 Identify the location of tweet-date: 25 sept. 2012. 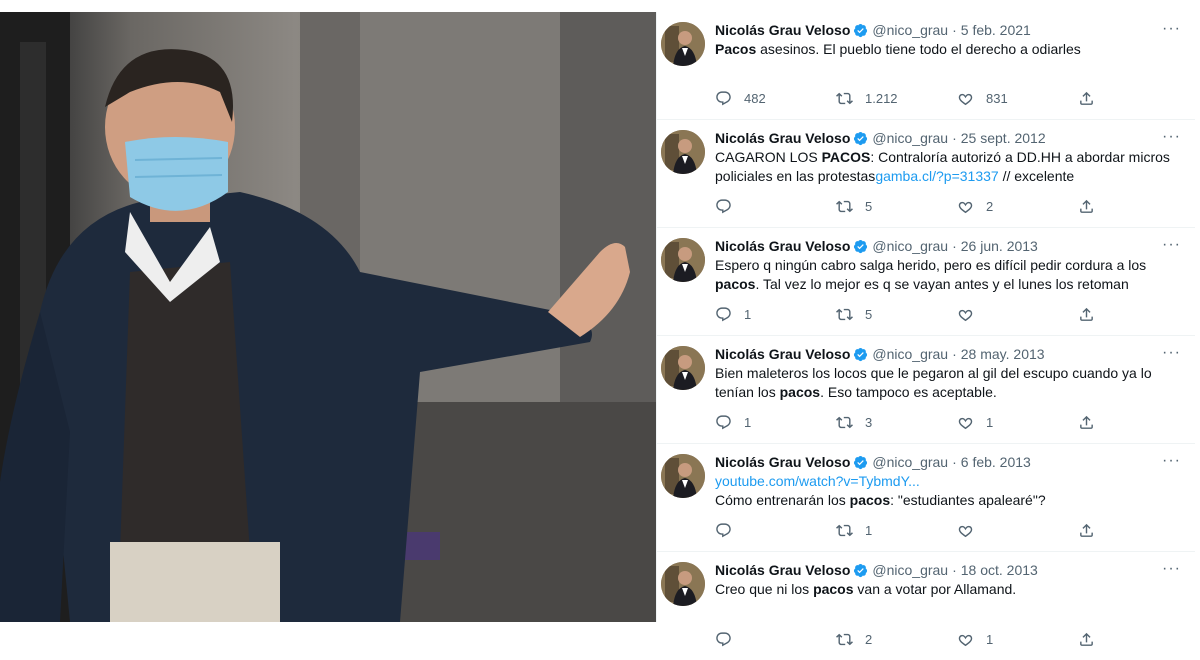
(1003, 138).